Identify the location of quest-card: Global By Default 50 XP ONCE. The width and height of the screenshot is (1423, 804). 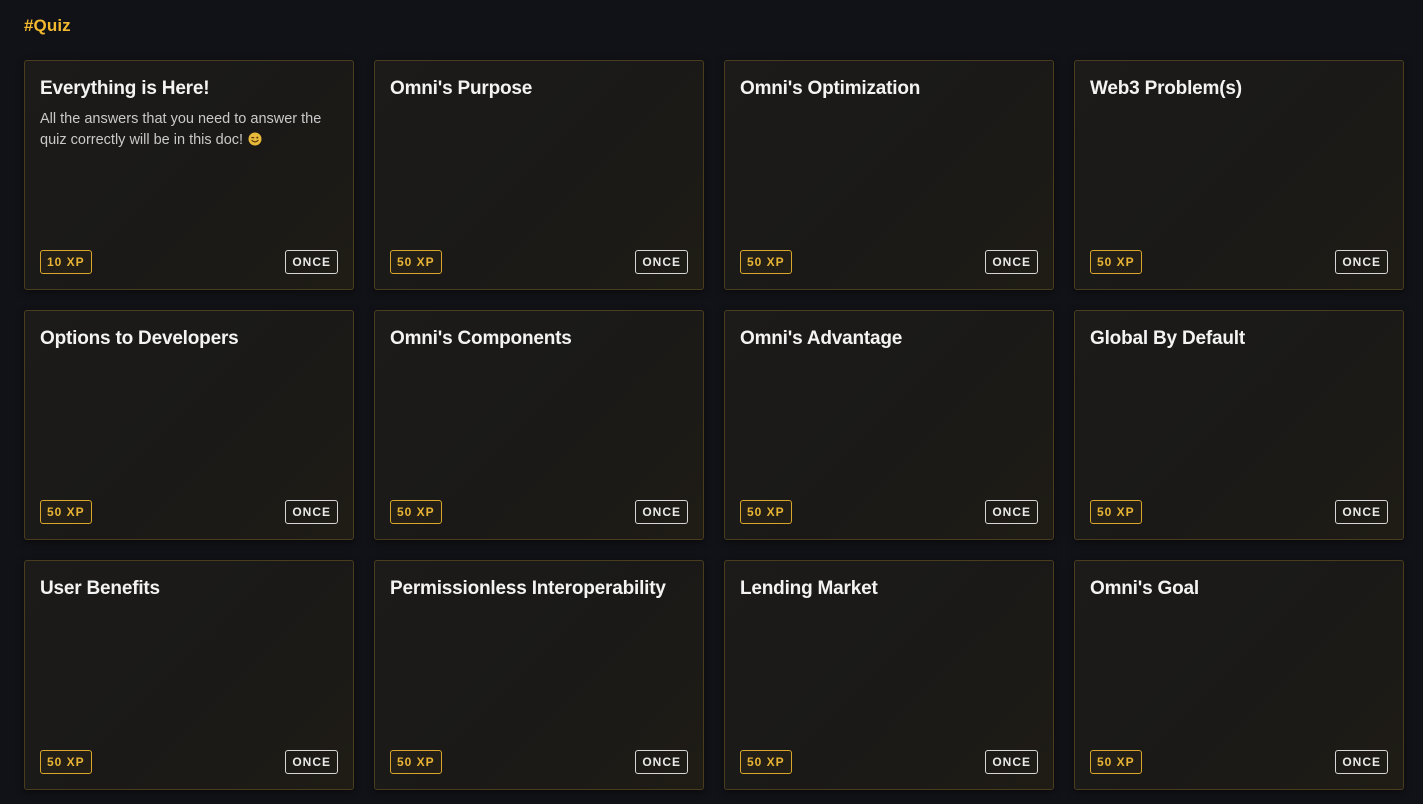
(1239, 425).